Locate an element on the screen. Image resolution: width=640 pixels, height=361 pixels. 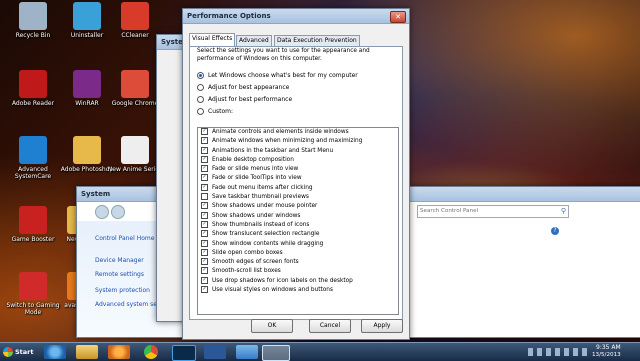
start-button: Start is located at coordinates (19, 352).